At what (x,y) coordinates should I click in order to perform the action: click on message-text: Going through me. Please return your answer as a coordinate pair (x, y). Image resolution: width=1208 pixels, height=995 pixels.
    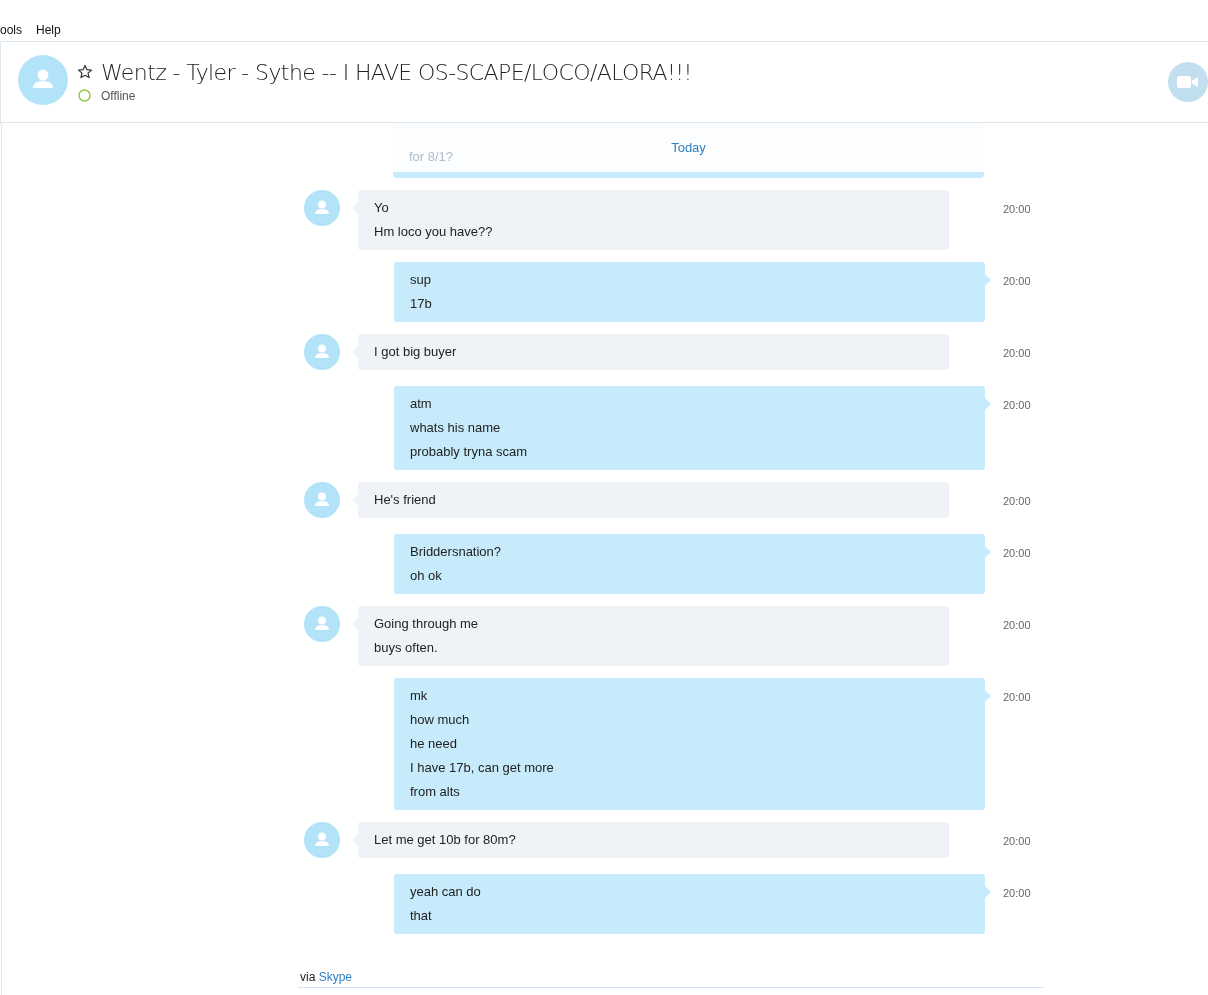
    Looking at the image, I should click on (427, 624).